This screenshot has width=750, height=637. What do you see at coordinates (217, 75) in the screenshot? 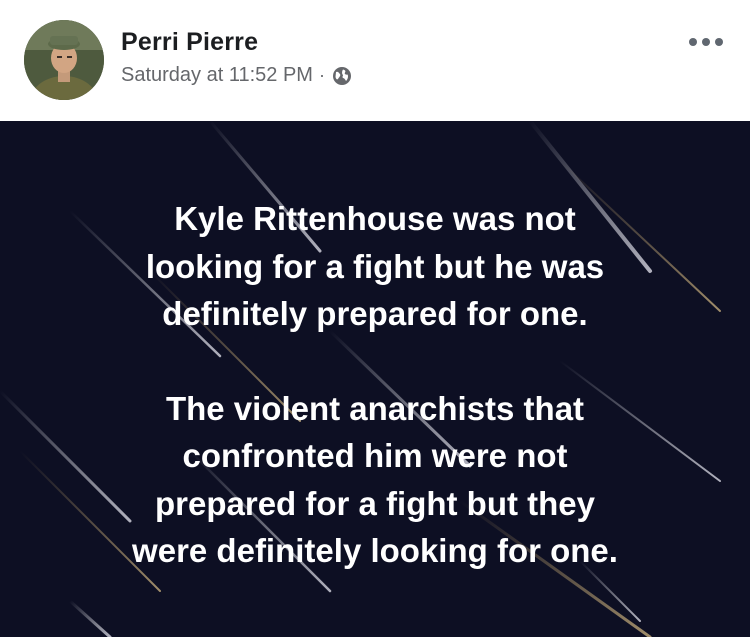
I see `post-timestamp: Saturday at 11:52 PM` at bounding box center [217, 75].